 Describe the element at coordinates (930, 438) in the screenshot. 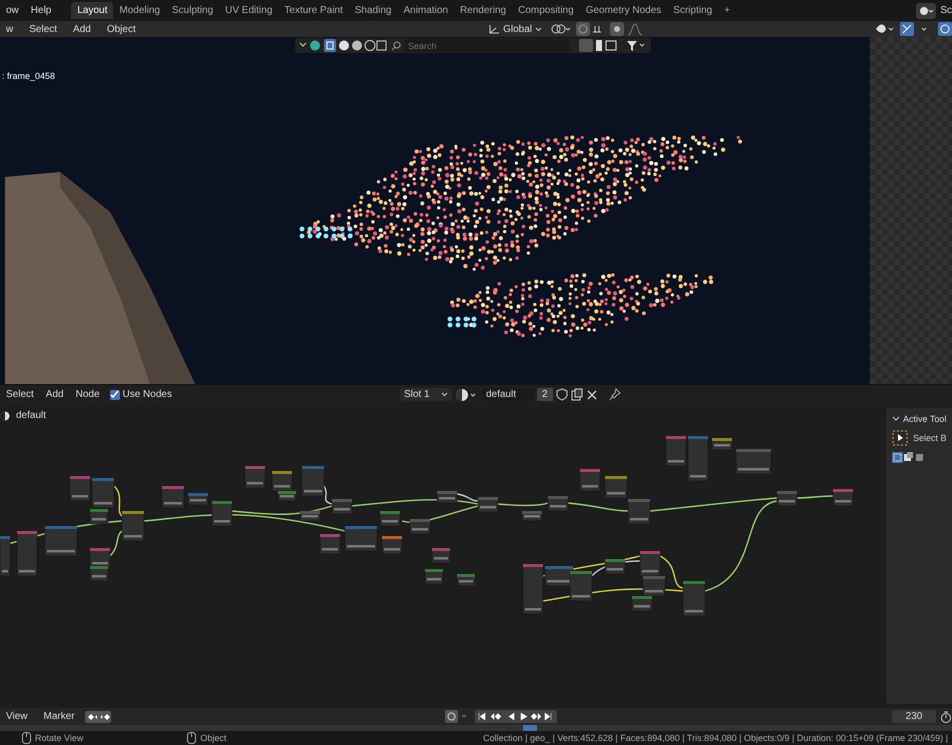

I see `tool-name: Select B` at that location.